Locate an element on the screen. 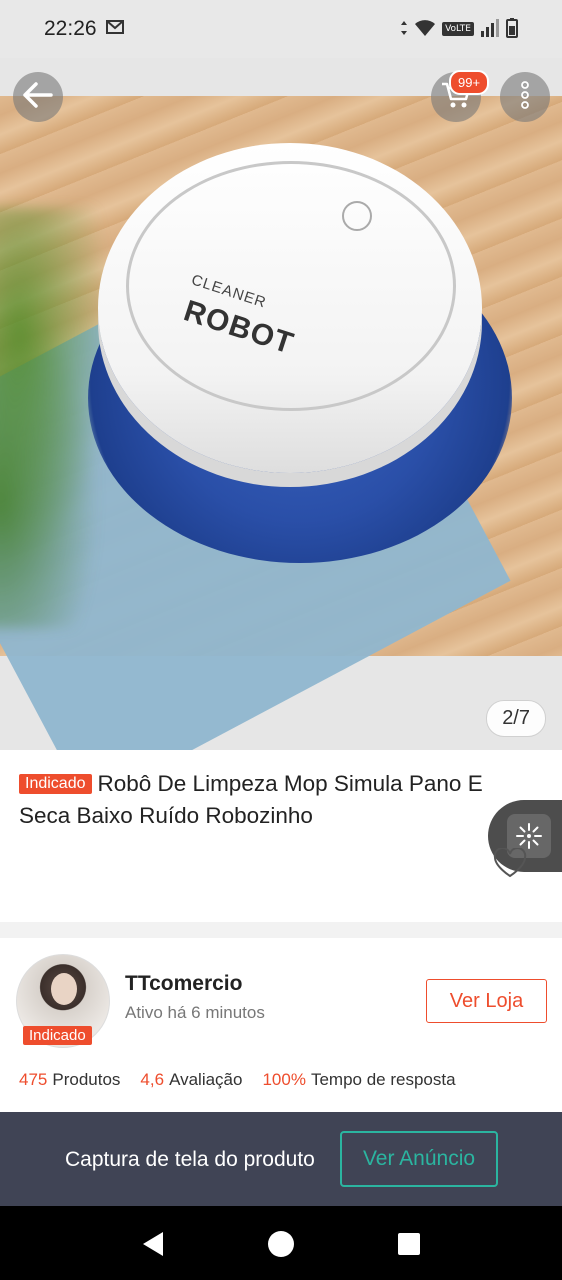 This screenshot has height=1280, width=562. stat-response-label: Tempo de resposta is located at coordinates (383, 1079).